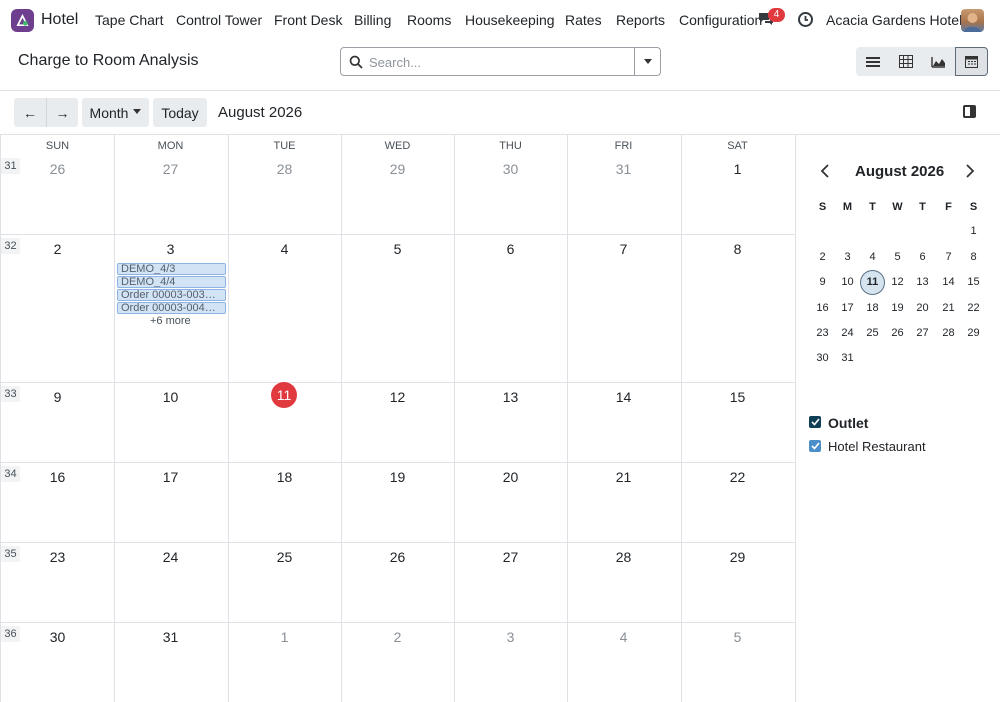 This screenshot has height=702, width=1000. I want to click on day-number: 6, so click(510, 249).